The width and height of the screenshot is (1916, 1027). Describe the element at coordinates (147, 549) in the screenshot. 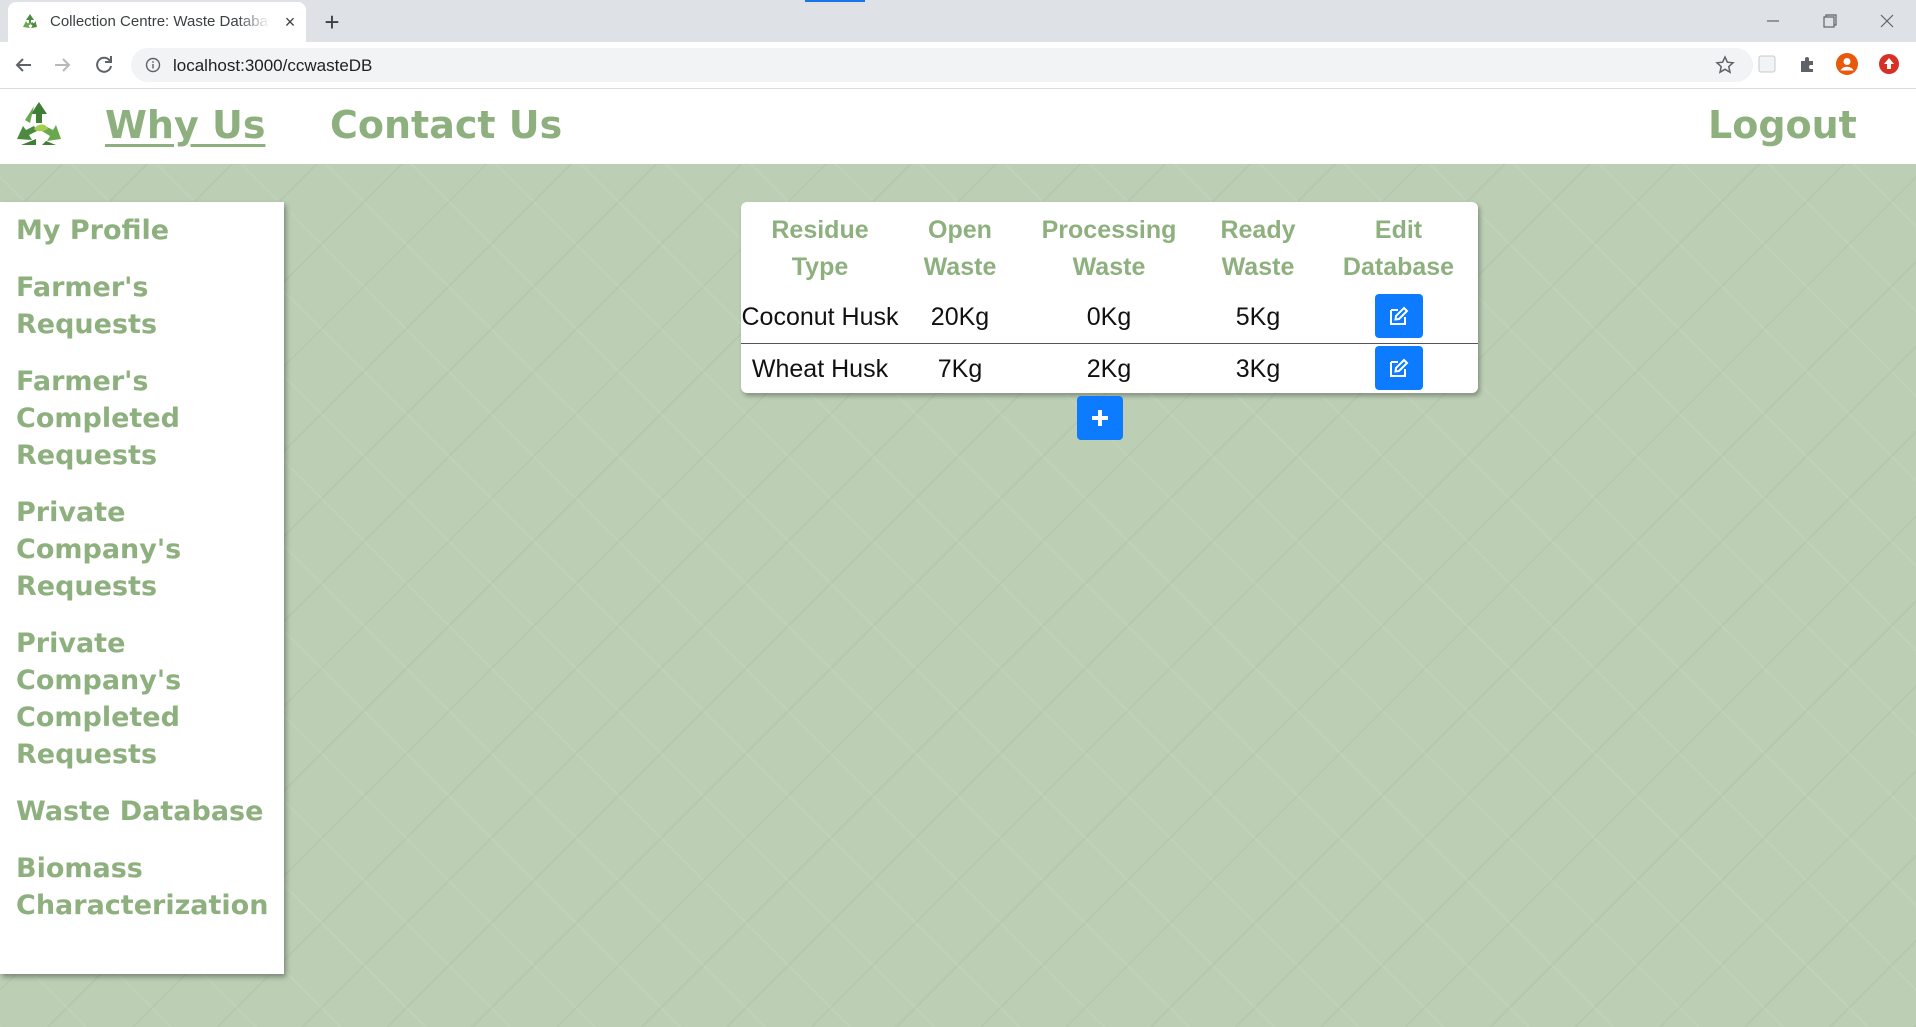

I see `sidebar-item-private-company-requests: Private Company's Requests` at that location.